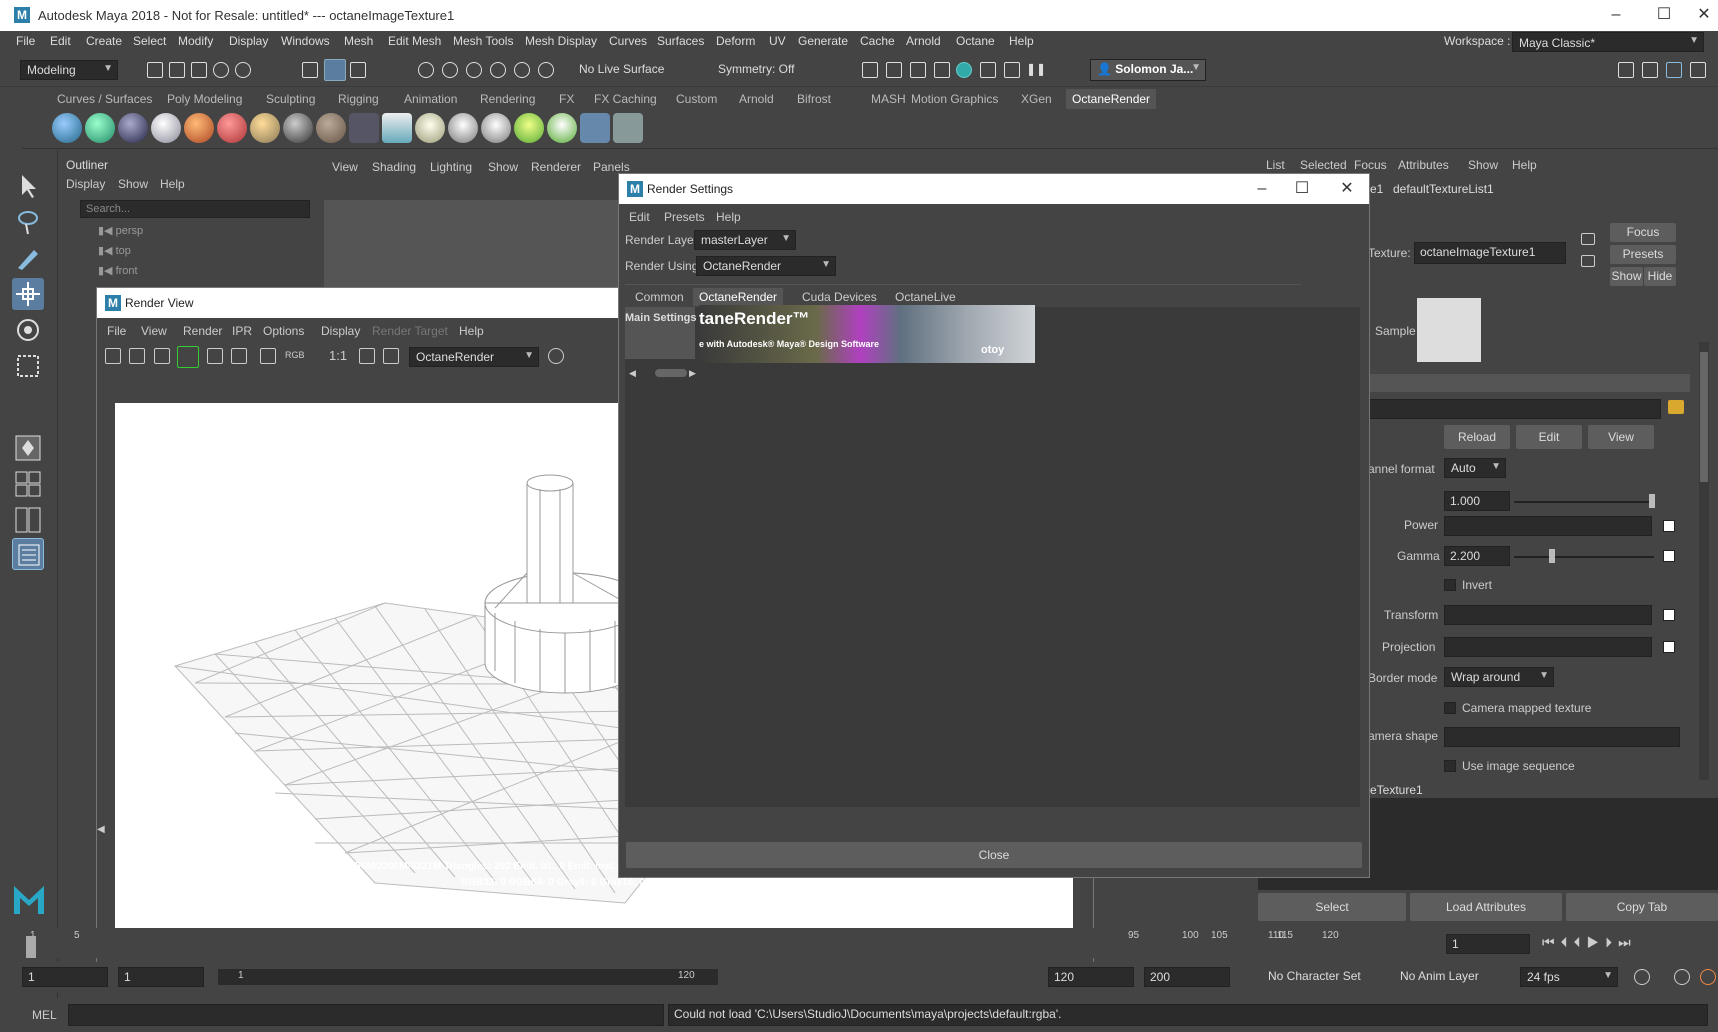 The width and height of the screenshot is (1718, 1032). I want to click on viewport-menu-renderer: Renderer, so click(556, 167).